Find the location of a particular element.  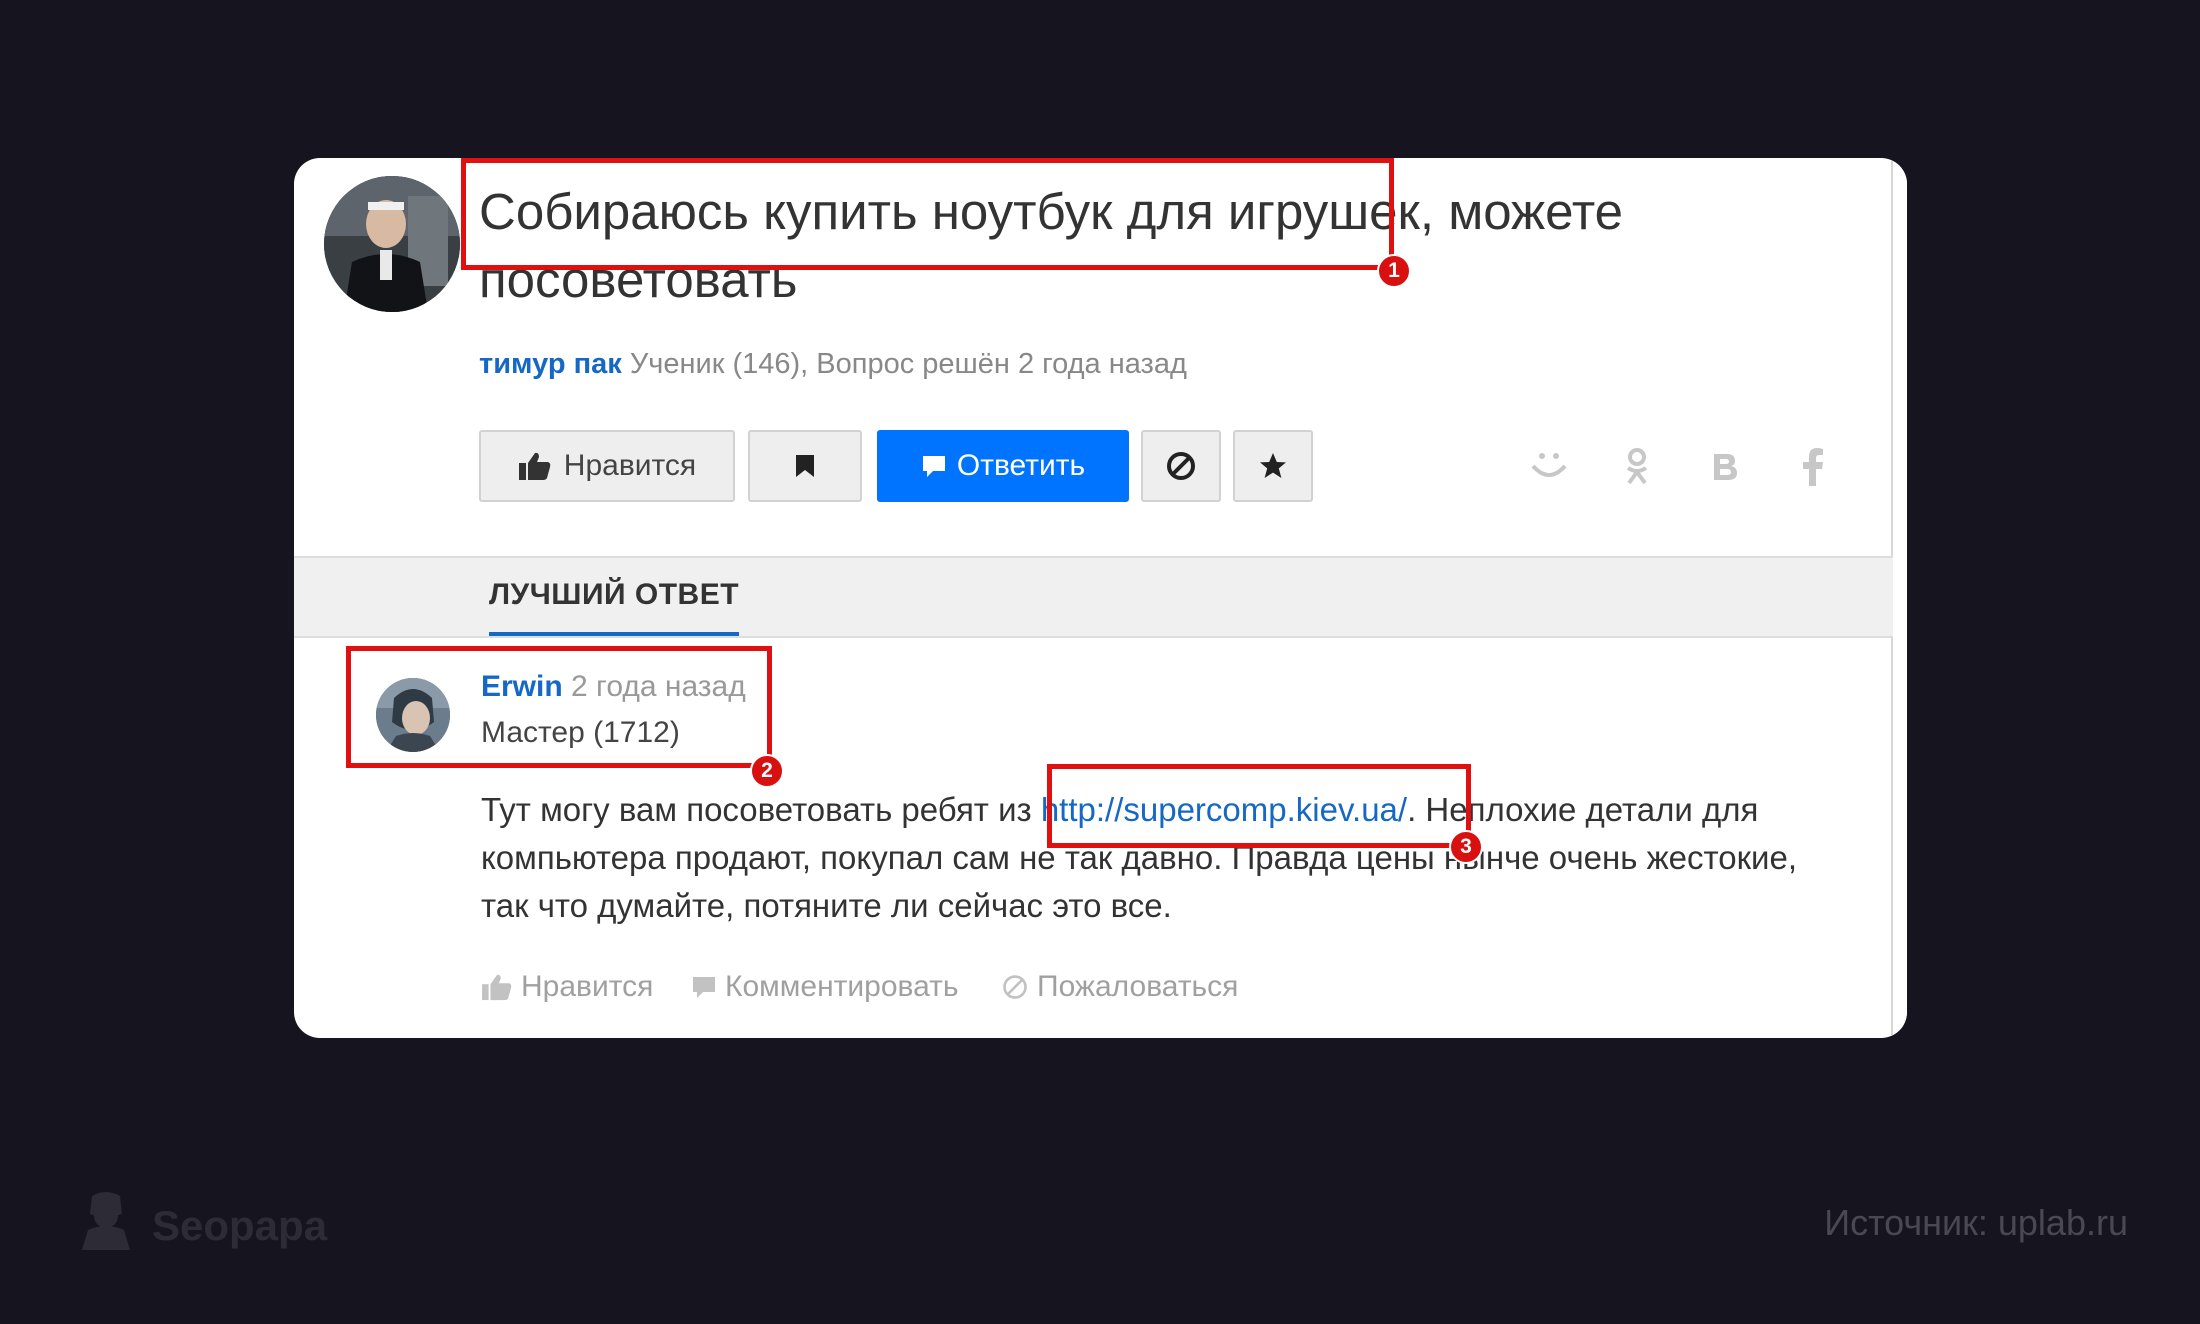

star-icon is located at coordinates (1273, 465).